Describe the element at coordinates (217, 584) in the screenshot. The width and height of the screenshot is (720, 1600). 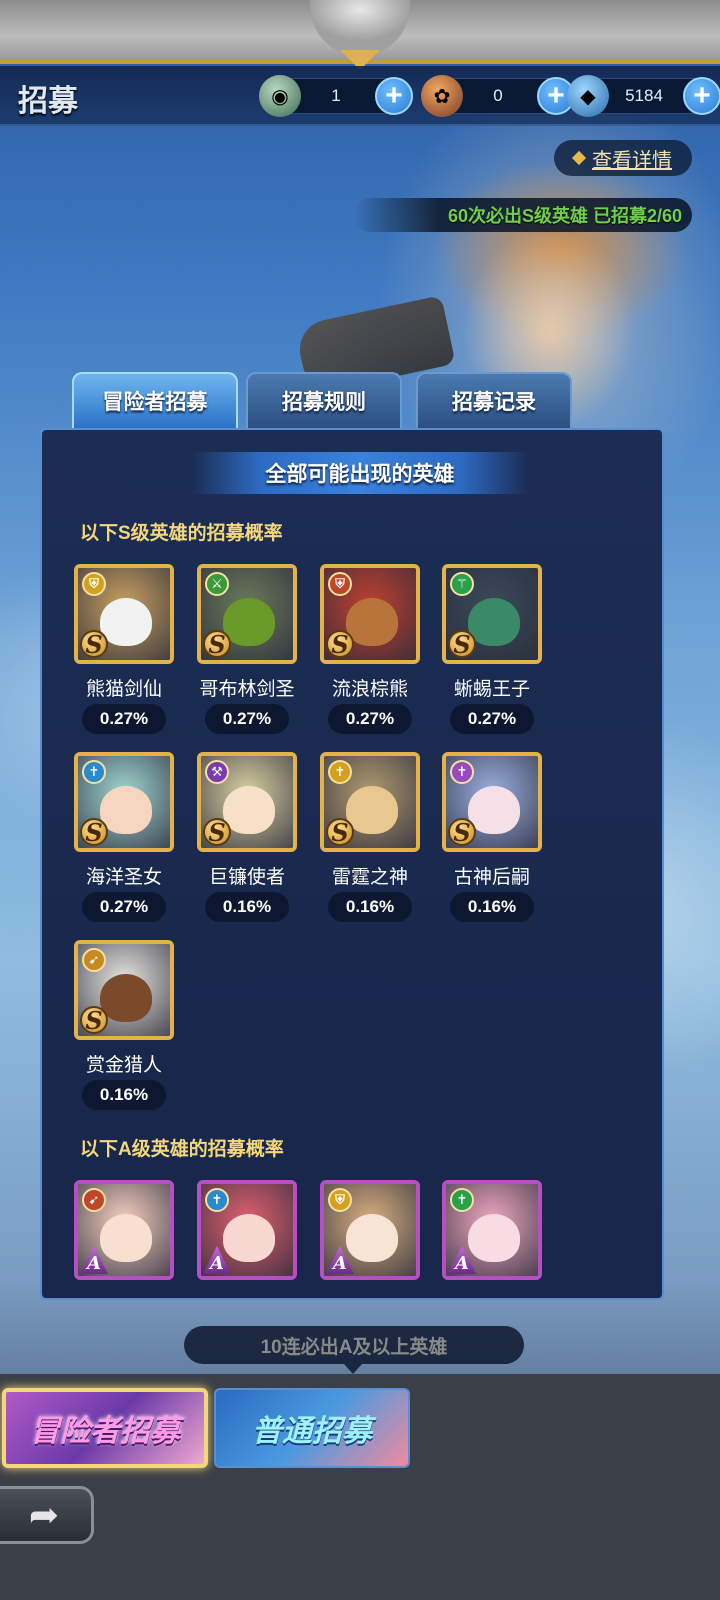
I see `swords-icon: ⚔` at that location.